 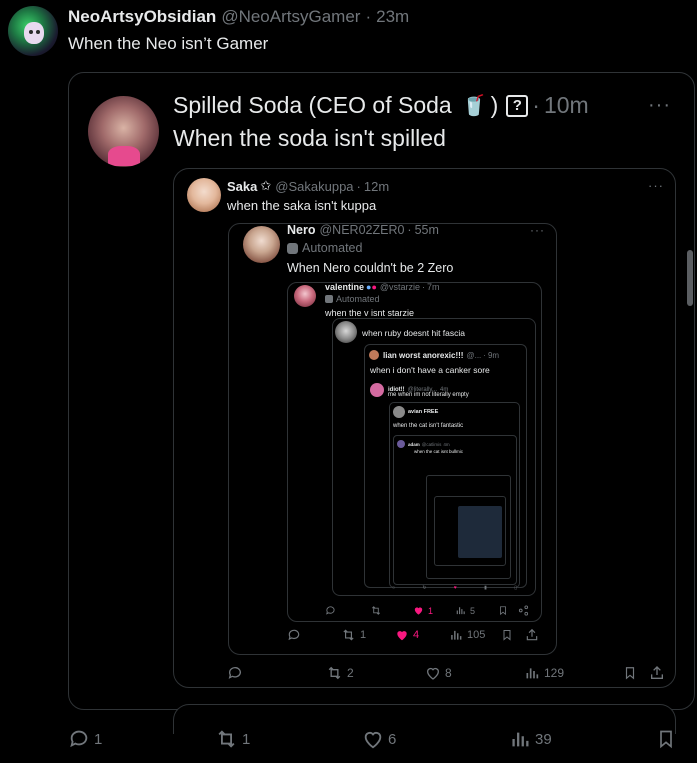 I want to click on bookmark-icon: ▯, so click(x=515, y=588).